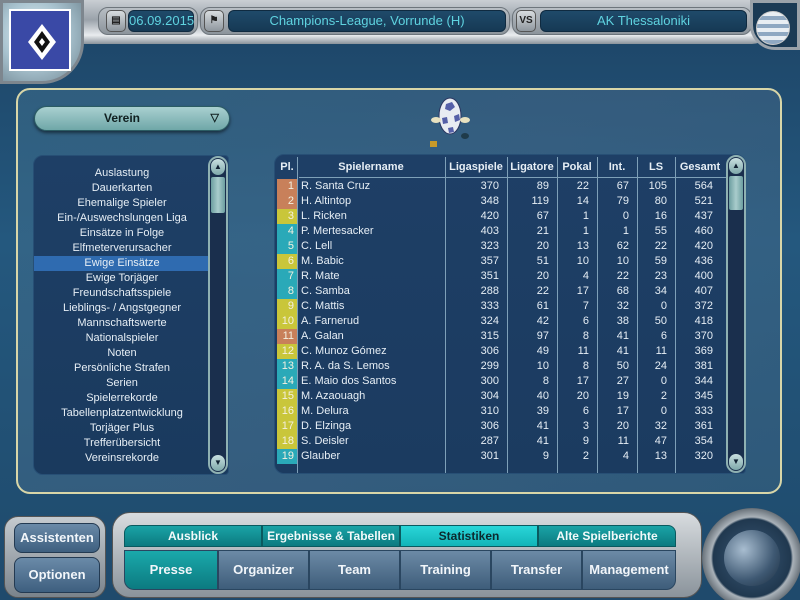  What do you see at coordinates (542, 216) in the screenshot?
I see `stat-cell-tore: 67` at bounding box center [542, 216].